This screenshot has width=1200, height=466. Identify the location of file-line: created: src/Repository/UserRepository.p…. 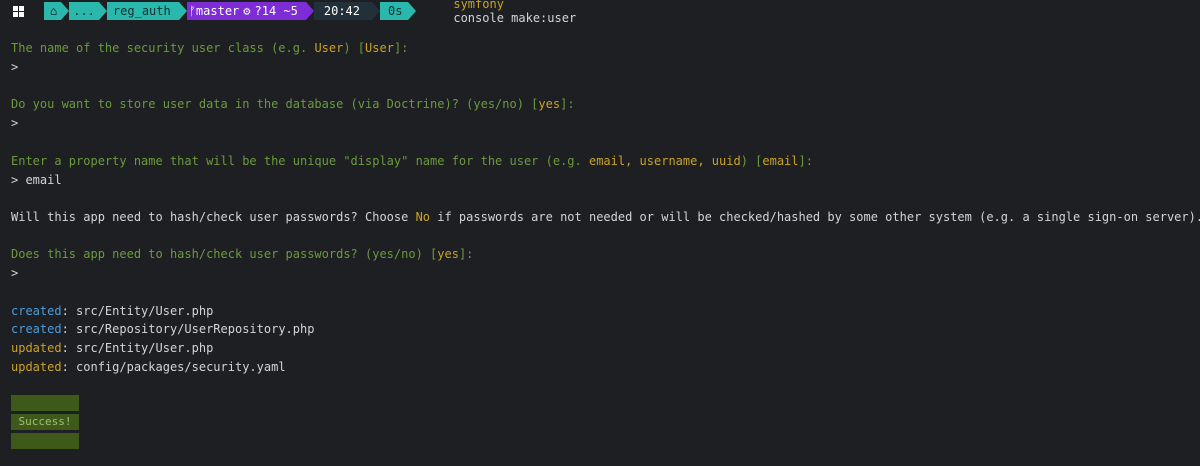
(163, 329).